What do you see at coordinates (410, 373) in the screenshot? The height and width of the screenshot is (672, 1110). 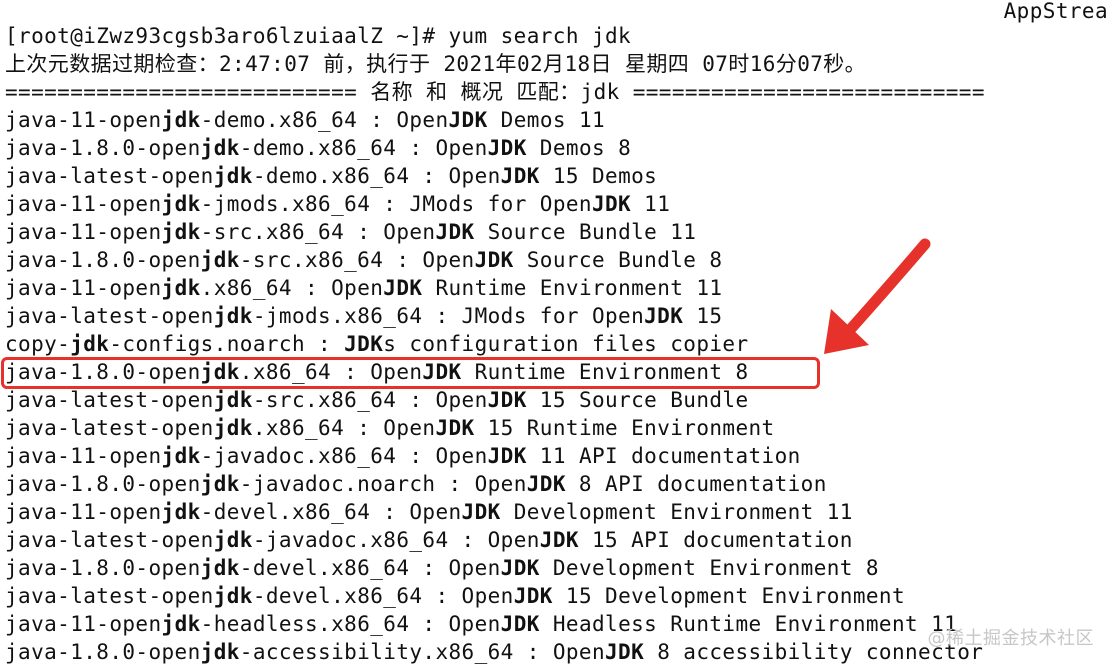 I see `highlight-box` at bounding box center [410, 373].